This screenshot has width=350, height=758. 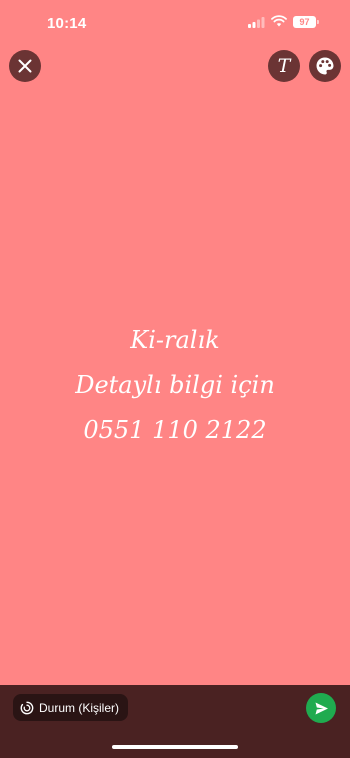 What do you see at coordinates (27, 707) in the screenshot?
I see `status-ring-icon` at bounding box center [27, 707].